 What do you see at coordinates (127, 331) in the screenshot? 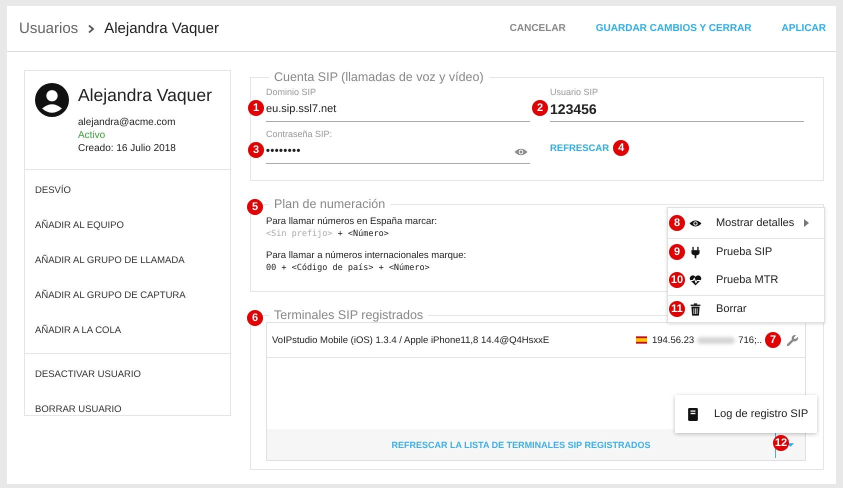
I see `sidebar-item: AÑADIR A LA COLA` at bounding box center [127, 331].